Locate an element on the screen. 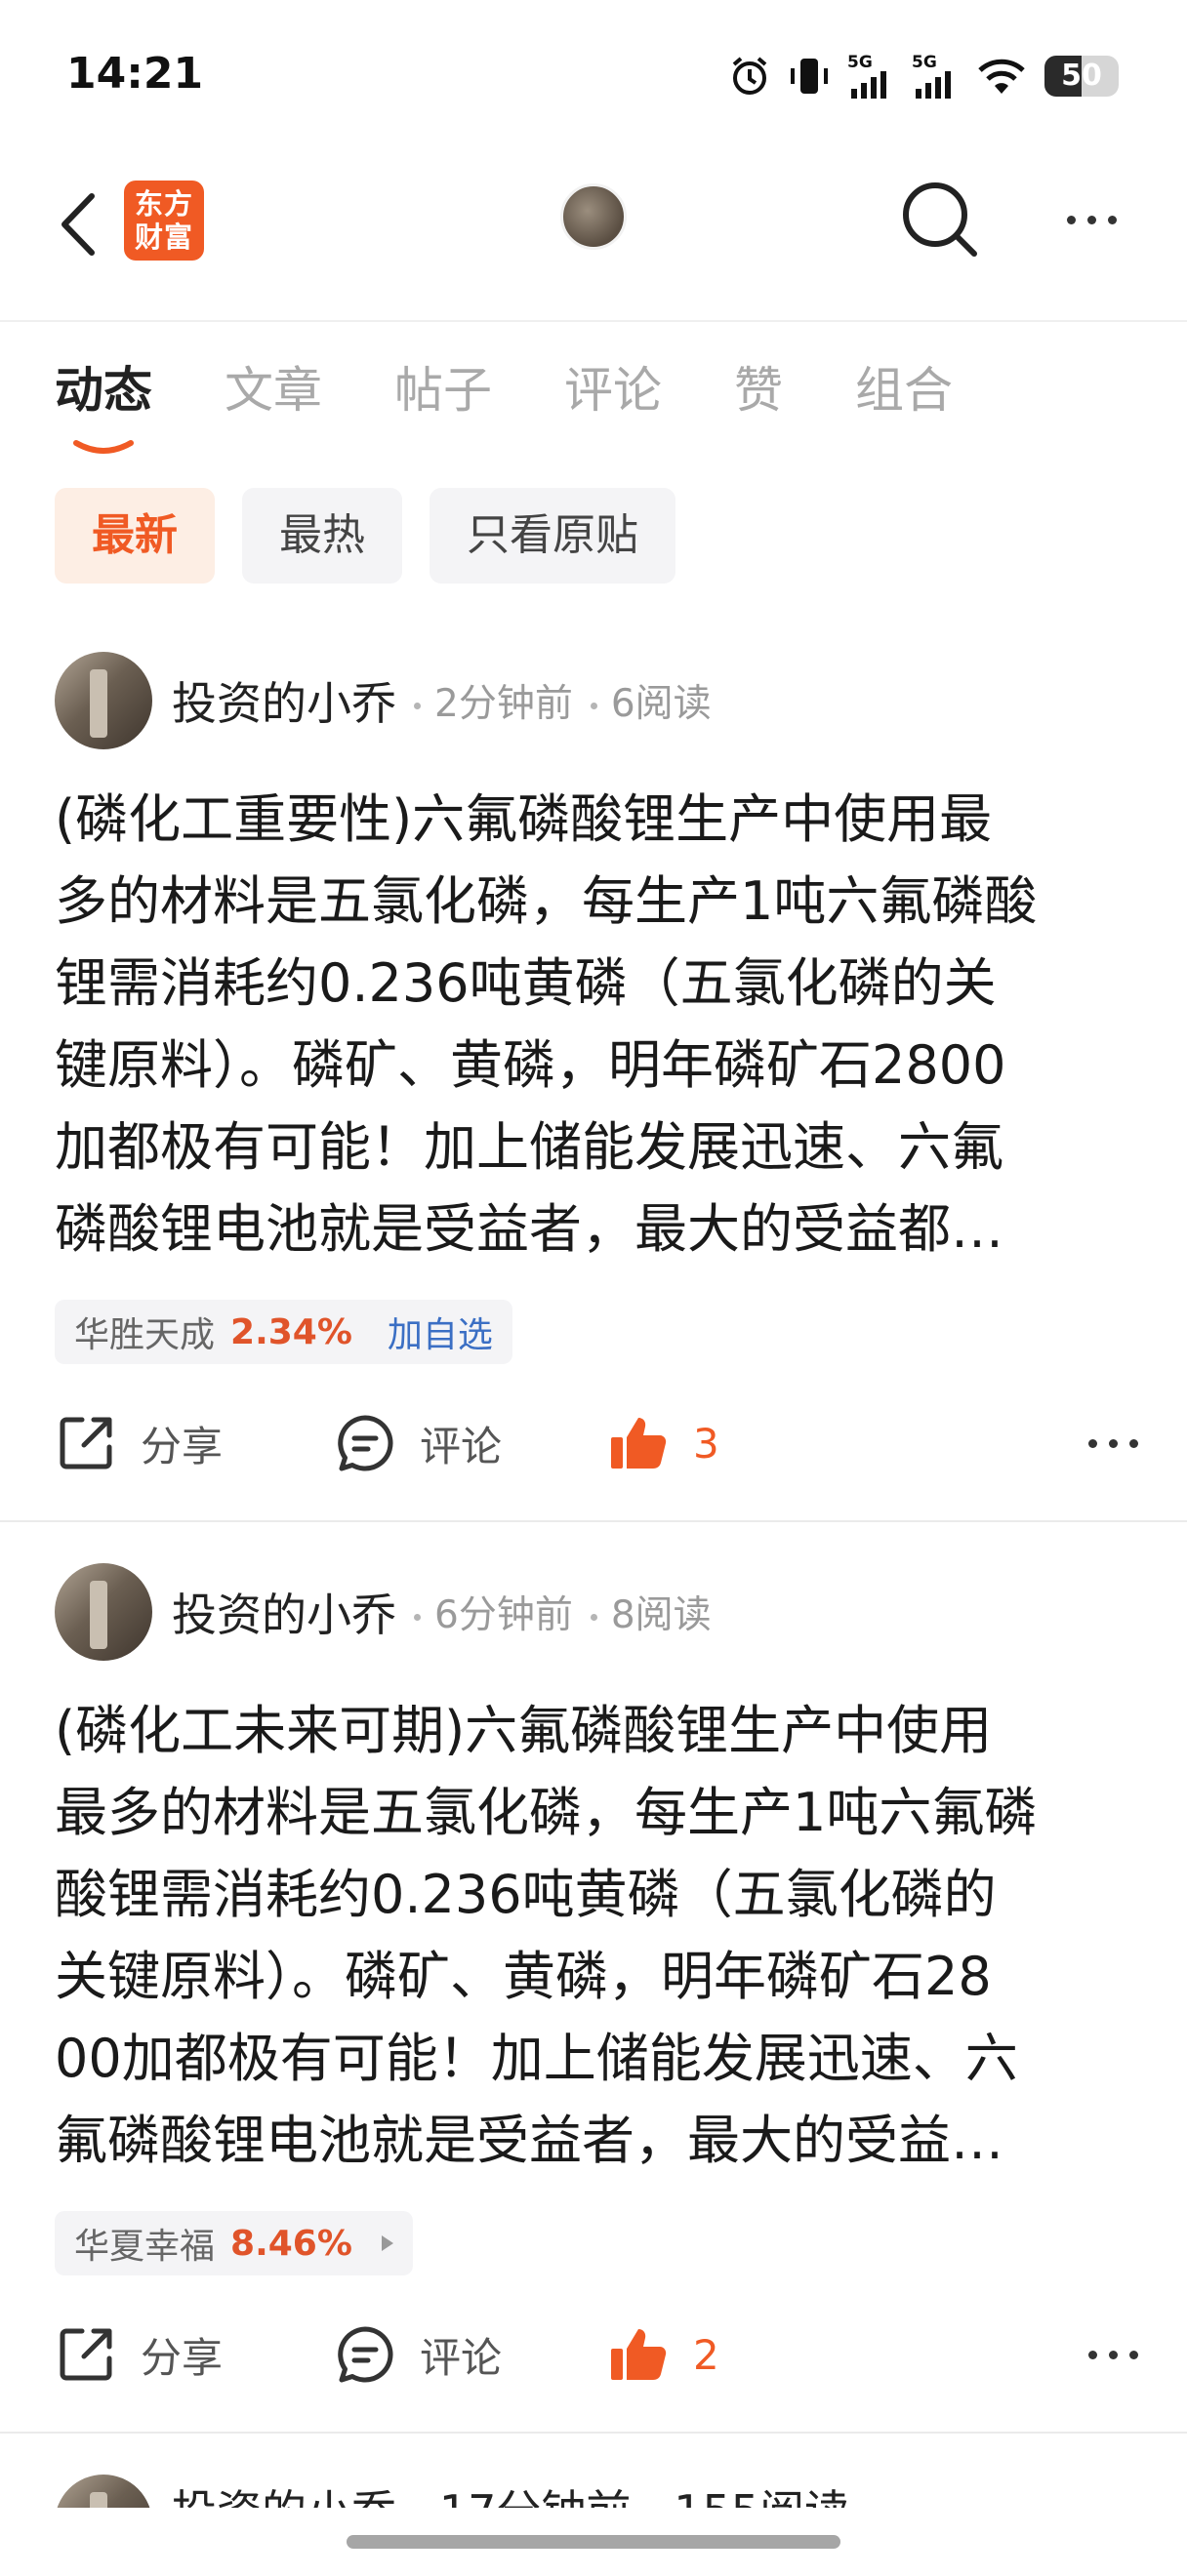 The width and height of the screenshot is (1187, 2576). tab-portfolios: 组合 is located at coordinates (904, 390).